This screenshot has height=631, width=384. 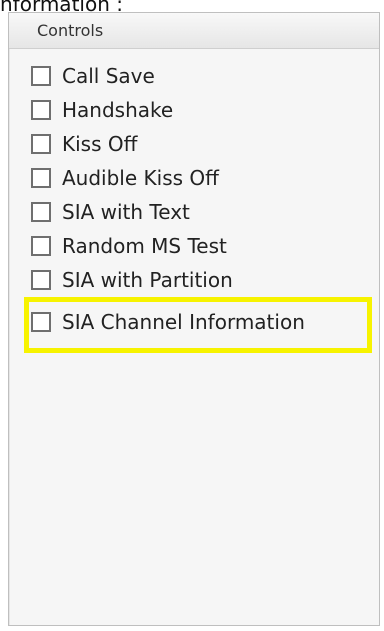 I want to click on control-audible-kiss-off: Audible Kiss Off, so click(x=194, y=178).